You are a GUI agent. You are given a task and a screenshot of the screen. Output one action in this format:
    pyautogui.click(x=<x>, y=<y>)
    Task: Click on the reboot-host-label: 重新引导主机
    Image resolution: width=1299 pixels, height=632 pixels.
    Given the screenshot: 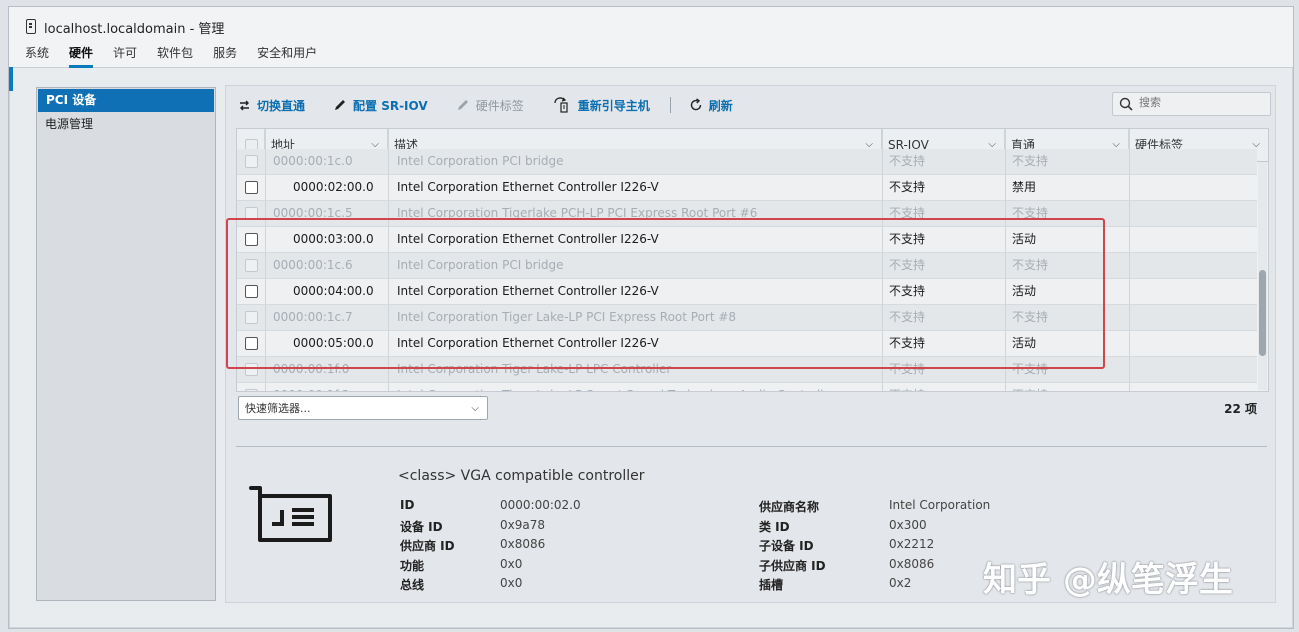 What is the action you would take?
    pyautogui.click(x=613, y=105)
    